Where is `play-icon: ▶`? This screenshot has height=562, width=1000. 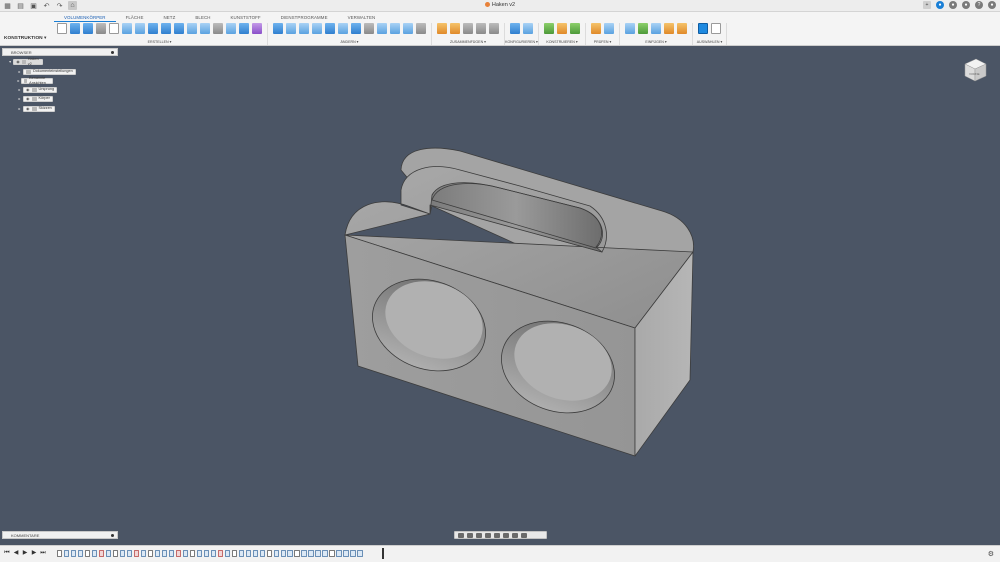
play-icon: ▶ is located at coordinates (25, 553).